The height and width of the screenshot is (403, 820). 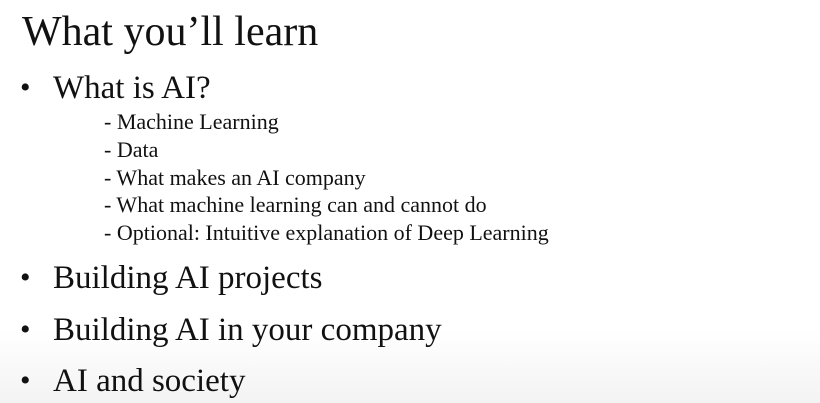 What do you see at coordinates (149, 381) in the screenshot?
I see `bullet-label: AI and society` at bounding box center [149, 381].